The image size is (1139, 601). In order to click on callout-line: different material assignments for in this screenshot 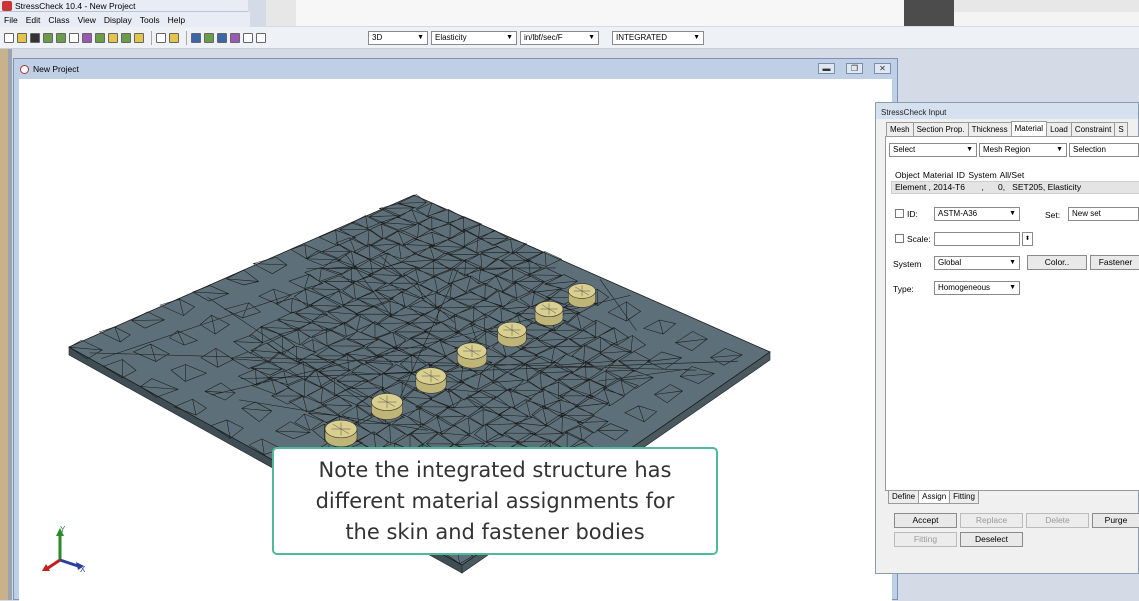, I will do `click(495, 500)`.